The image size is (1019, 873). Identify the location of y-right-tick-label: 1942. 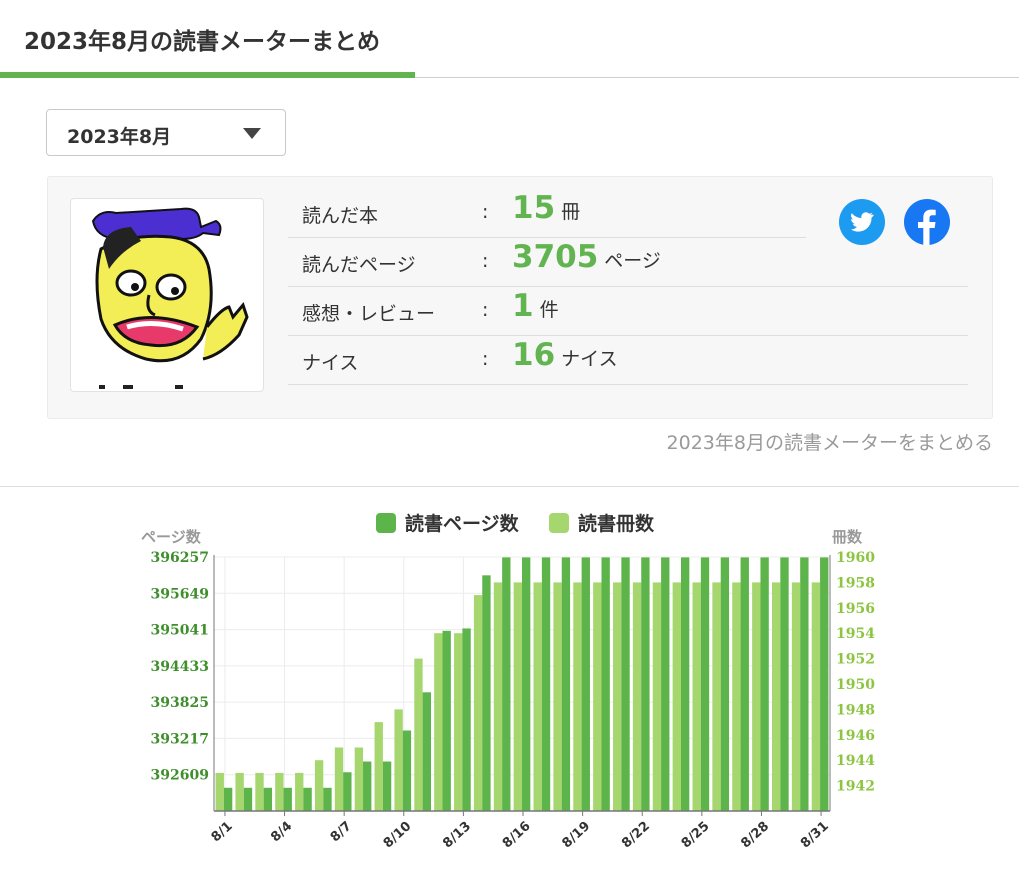
(855, 787).